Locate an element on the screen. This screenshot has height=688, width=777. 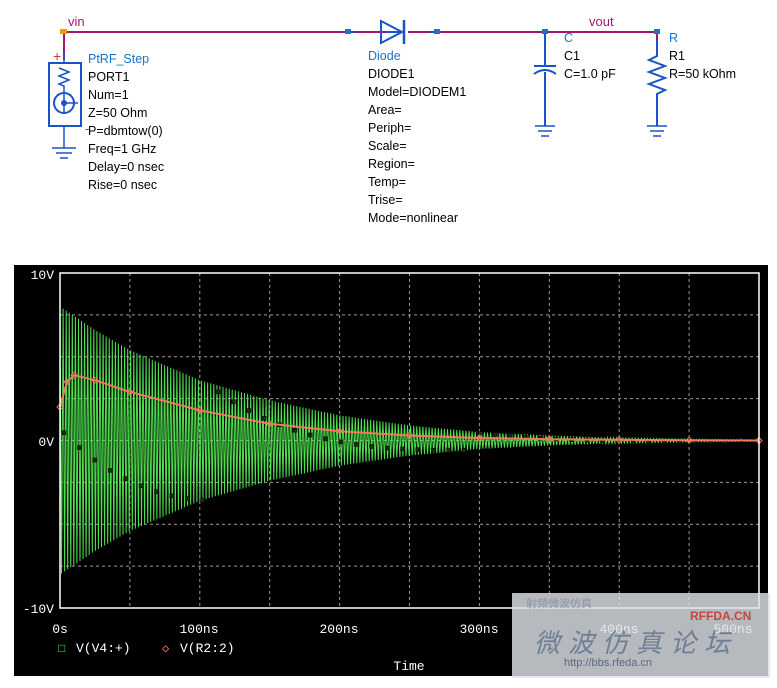
watermark-url: http://bbs.rfeda.cn is located at coordinates (608, 663).